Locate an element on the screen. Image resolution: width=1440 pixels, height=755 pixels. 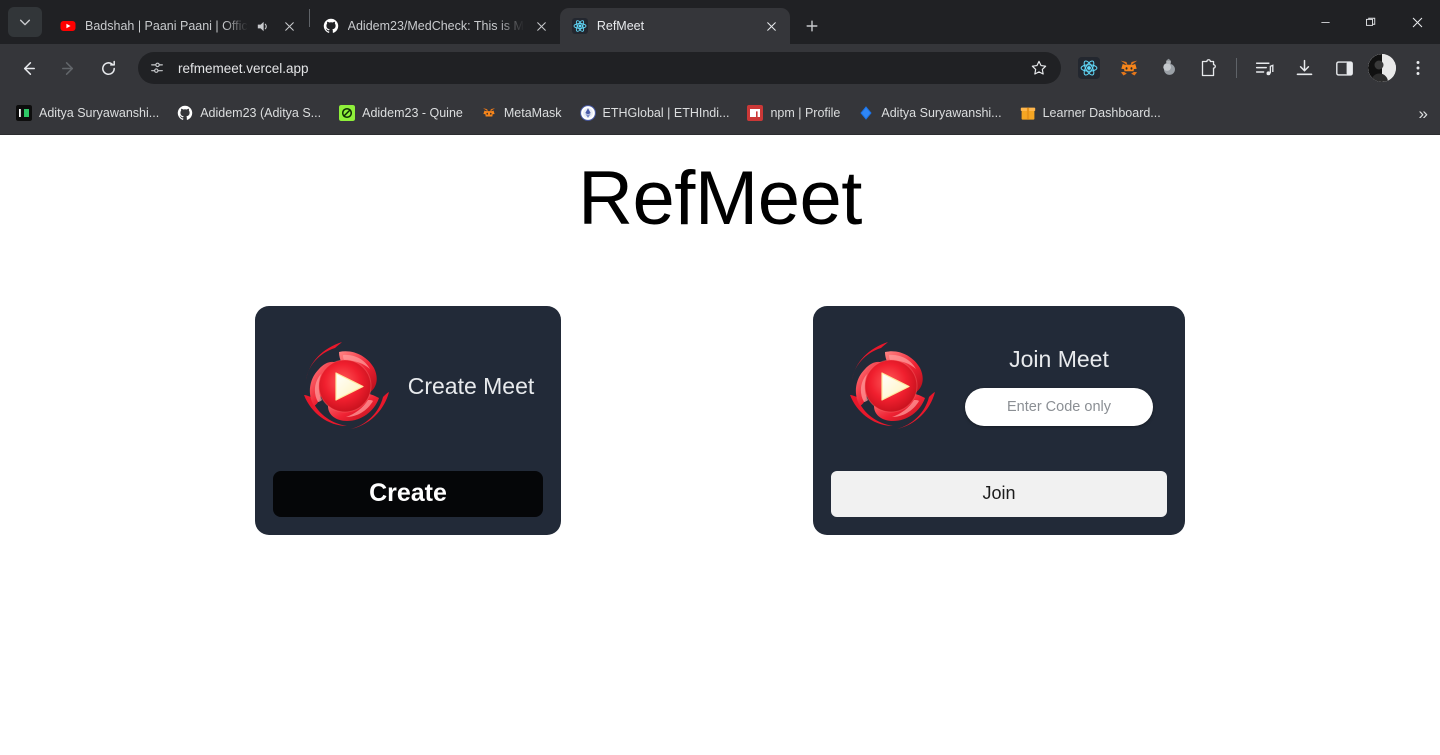
bookmarks-overflow-button: » is located at coordinates (1423, 113).